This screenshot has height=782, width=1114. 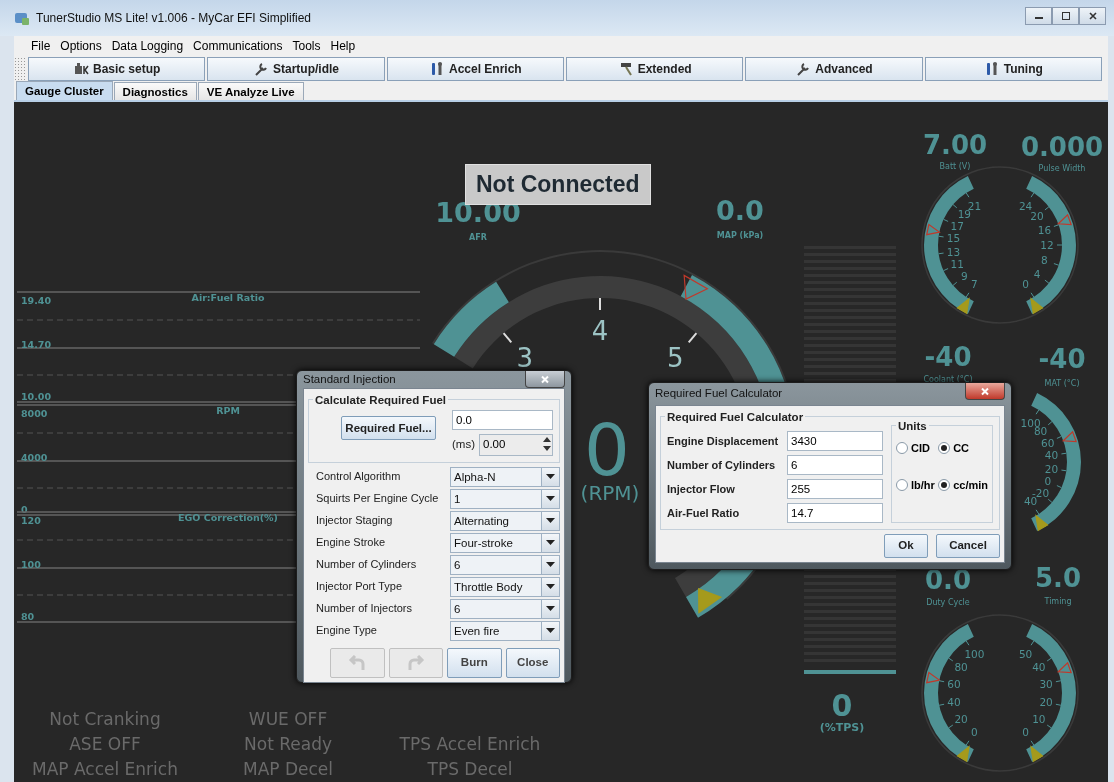 I want to click on spinner-field: 0.00, so click(x=516, y=445).